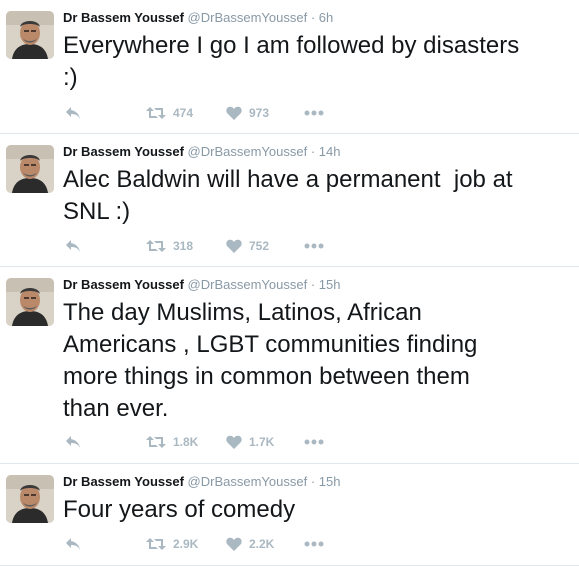 The image size is (579, 566). What do you see at coordinates (169, 113) in the screenshot?
I see `retweet-button: 474` at bounding box center [169, 113].